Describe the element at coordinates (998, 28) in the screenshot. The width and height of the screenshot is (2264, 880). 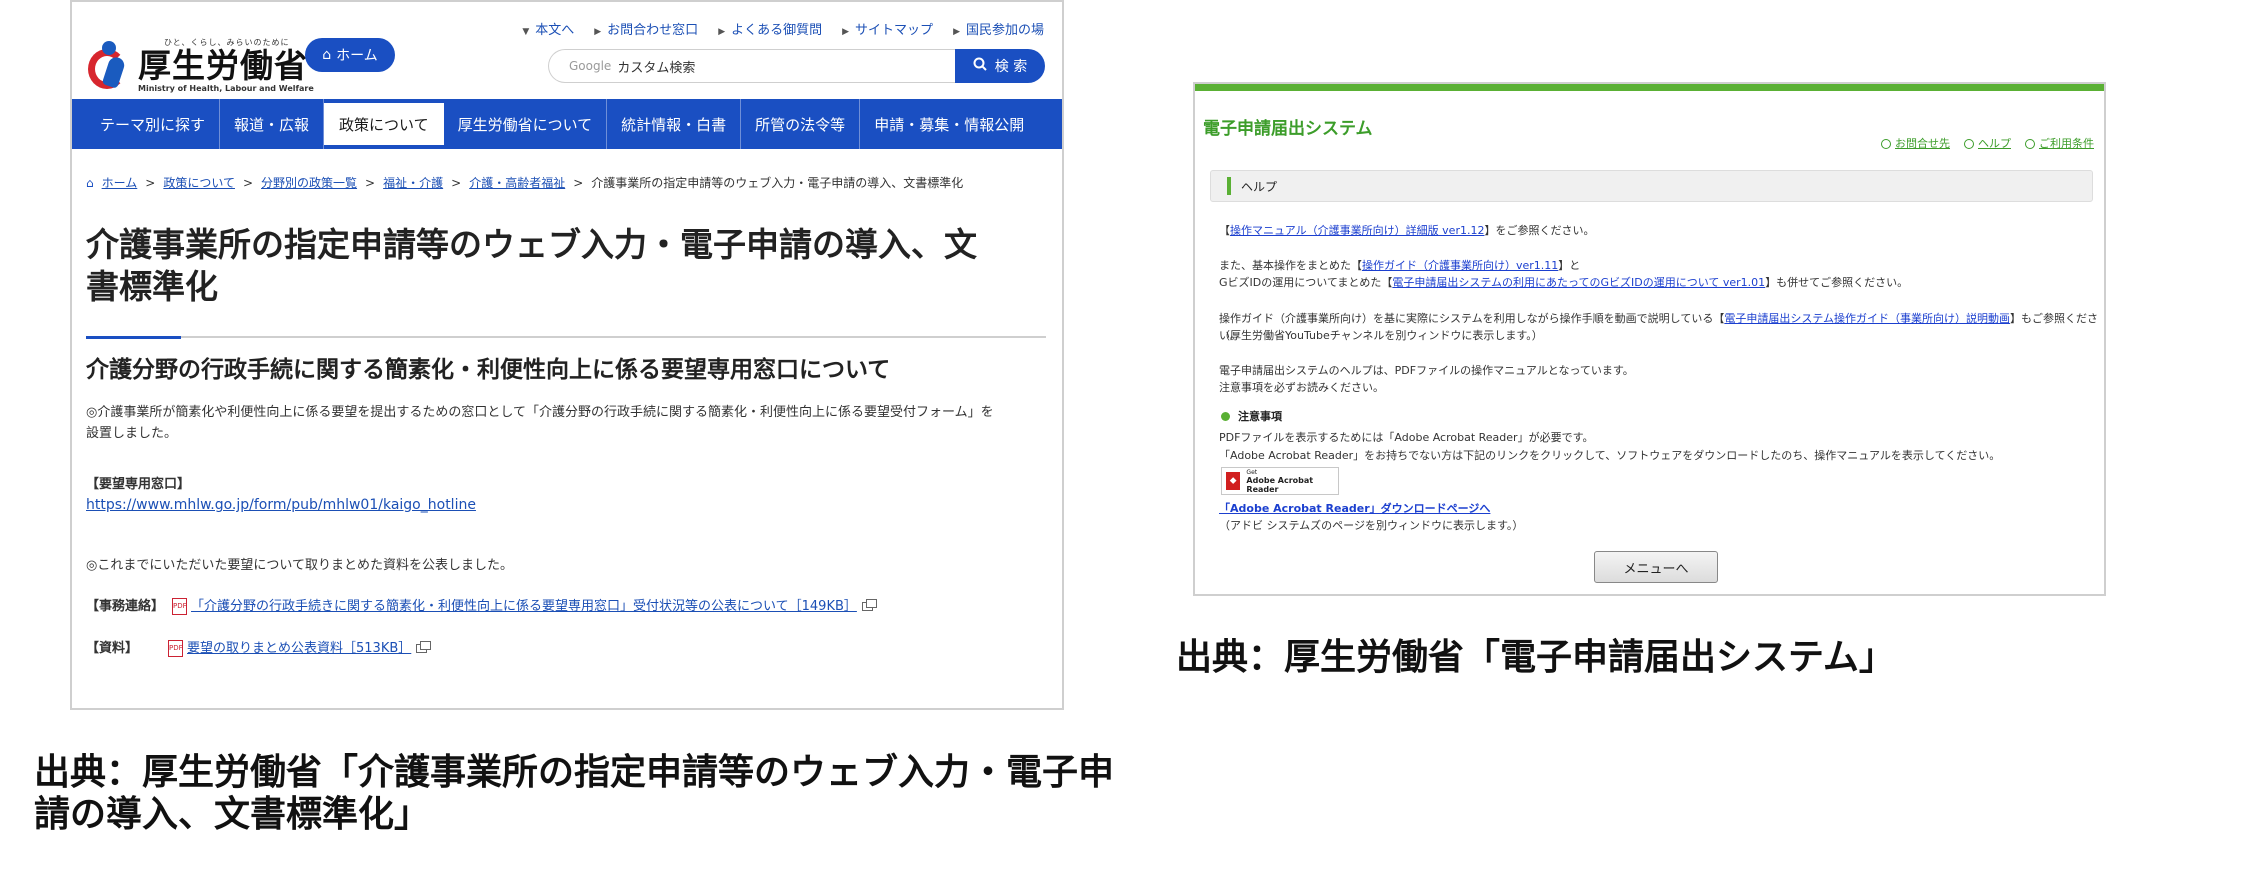
I see `util-link-participation: ▶ 国民参加の場` at that location.